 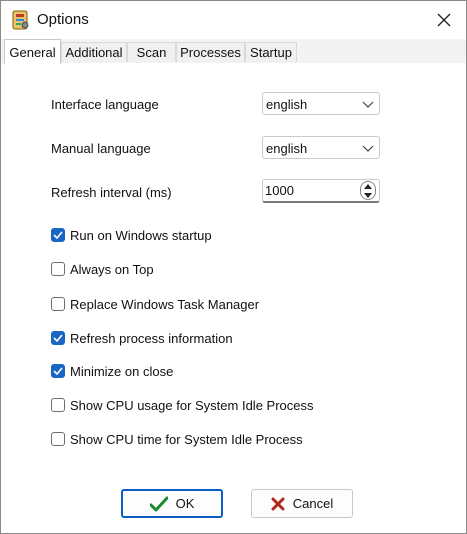 I want to click on interface-language-label: Interface language, so click(x=105, y=104).